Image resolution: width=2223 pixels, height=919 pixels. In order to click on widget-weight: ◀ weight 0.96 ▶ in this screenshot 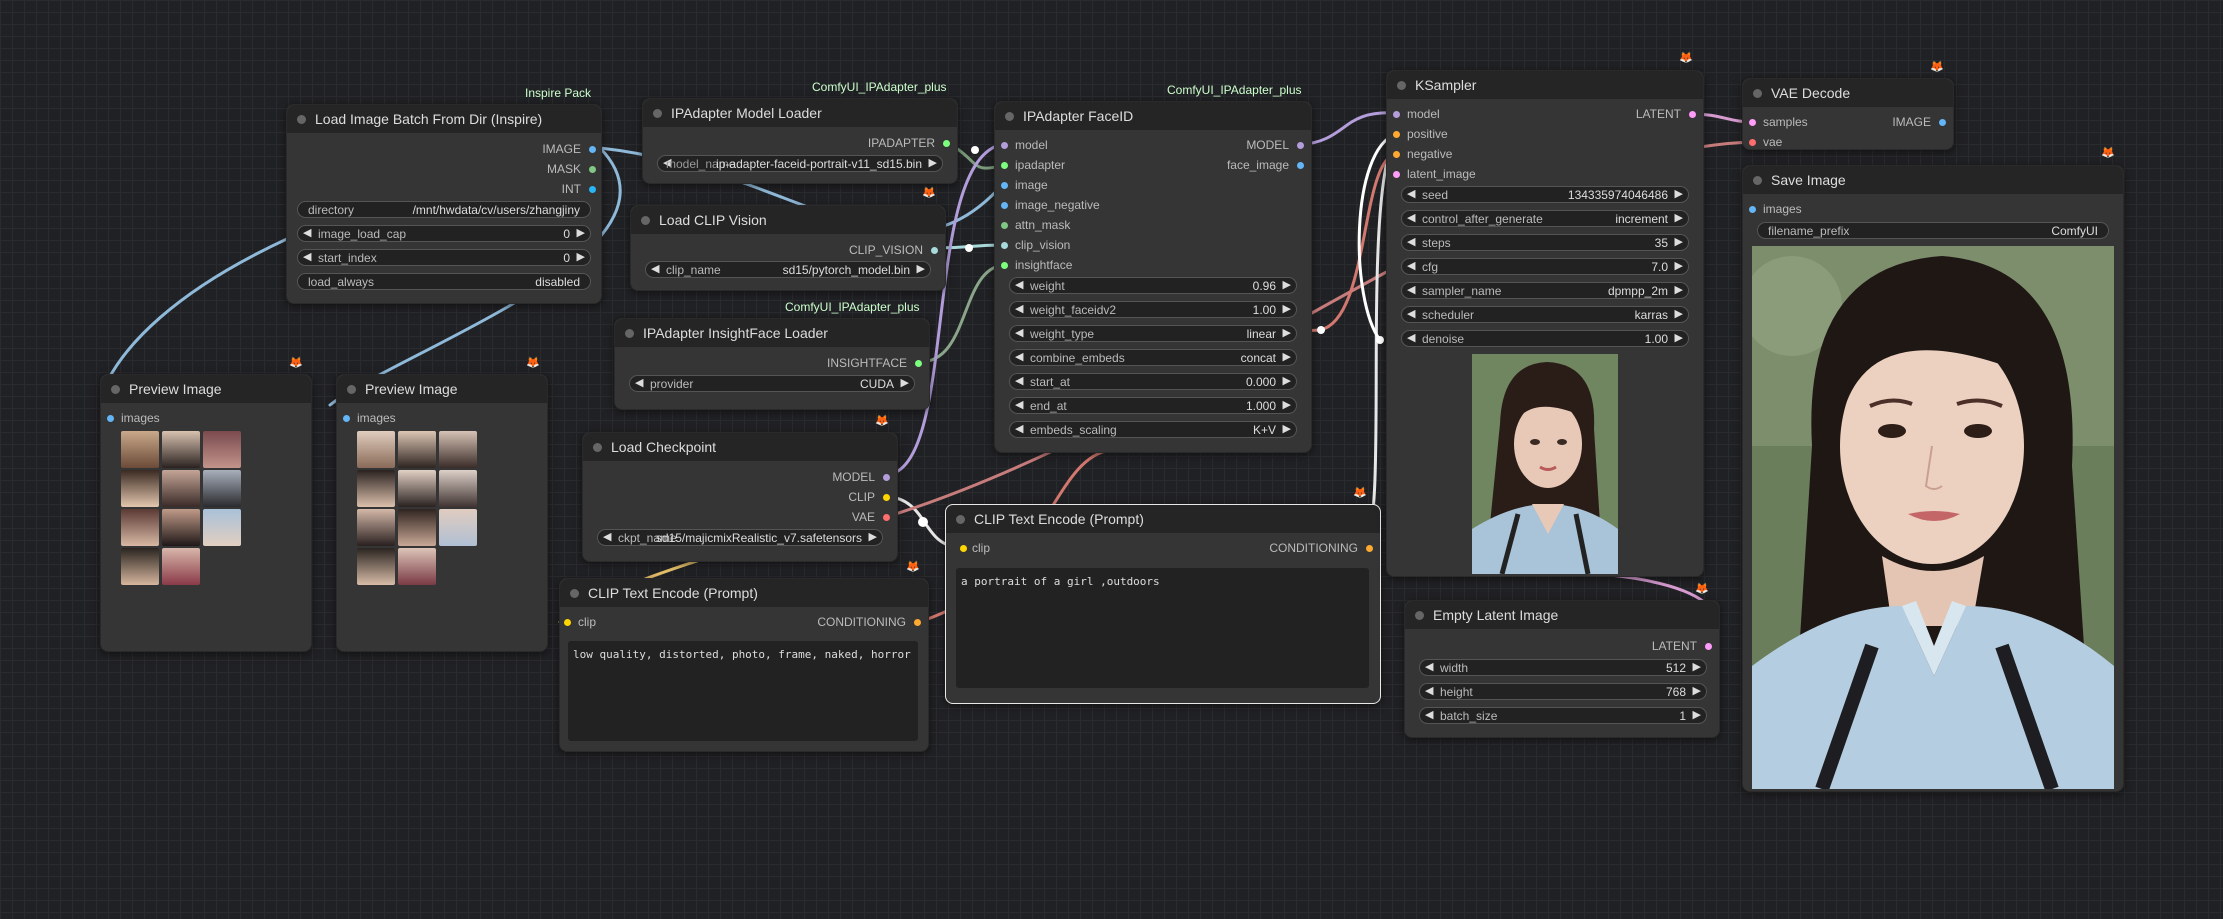, I will do `click(1153, 285)`.